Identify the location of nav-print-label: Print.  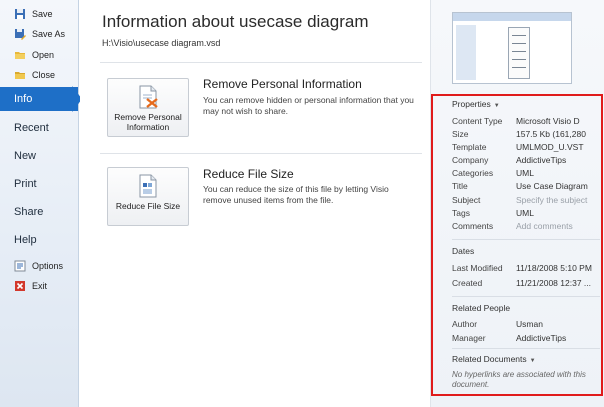
(25, 184).